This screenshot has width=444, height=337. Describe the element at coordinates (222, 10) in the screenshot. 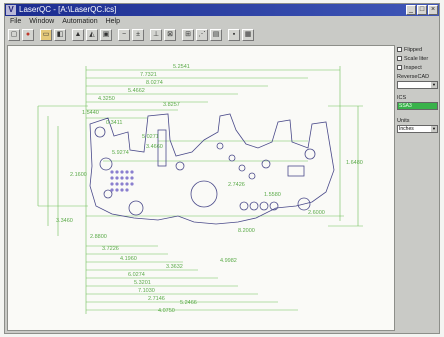

I see `title-bar: V LaserQC - [A:\LaserQC.ics] _ □ ×` at that location.